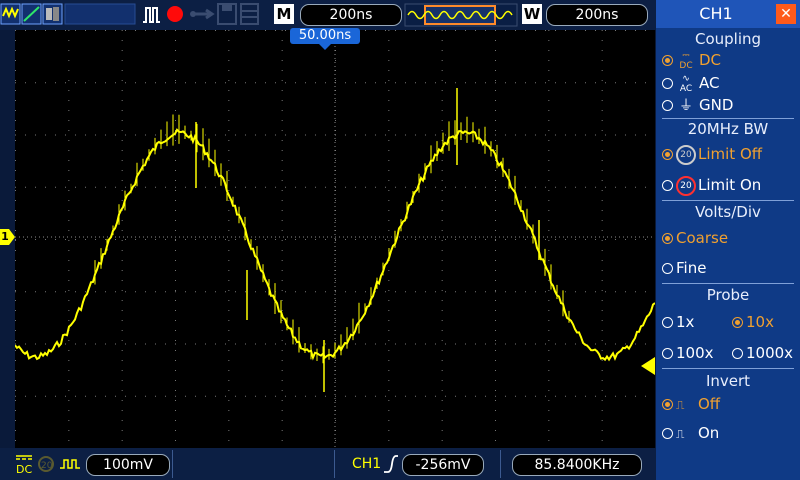  I want to click on volts-per-div-readout: 100mV, so click(128, 465).